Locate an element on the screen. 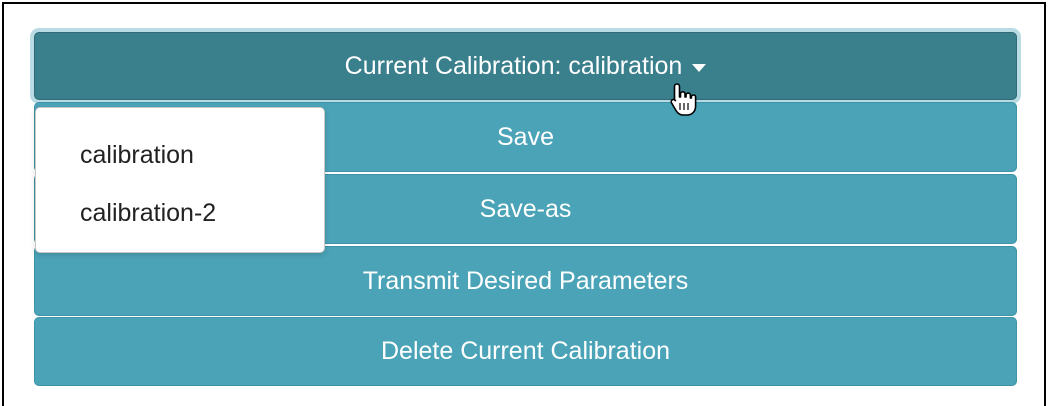 Image resolution: width=1048 pixels, height=406 pixels. current-calibration-label: Current Calibration: calibration is located at coordinates (513, 65).